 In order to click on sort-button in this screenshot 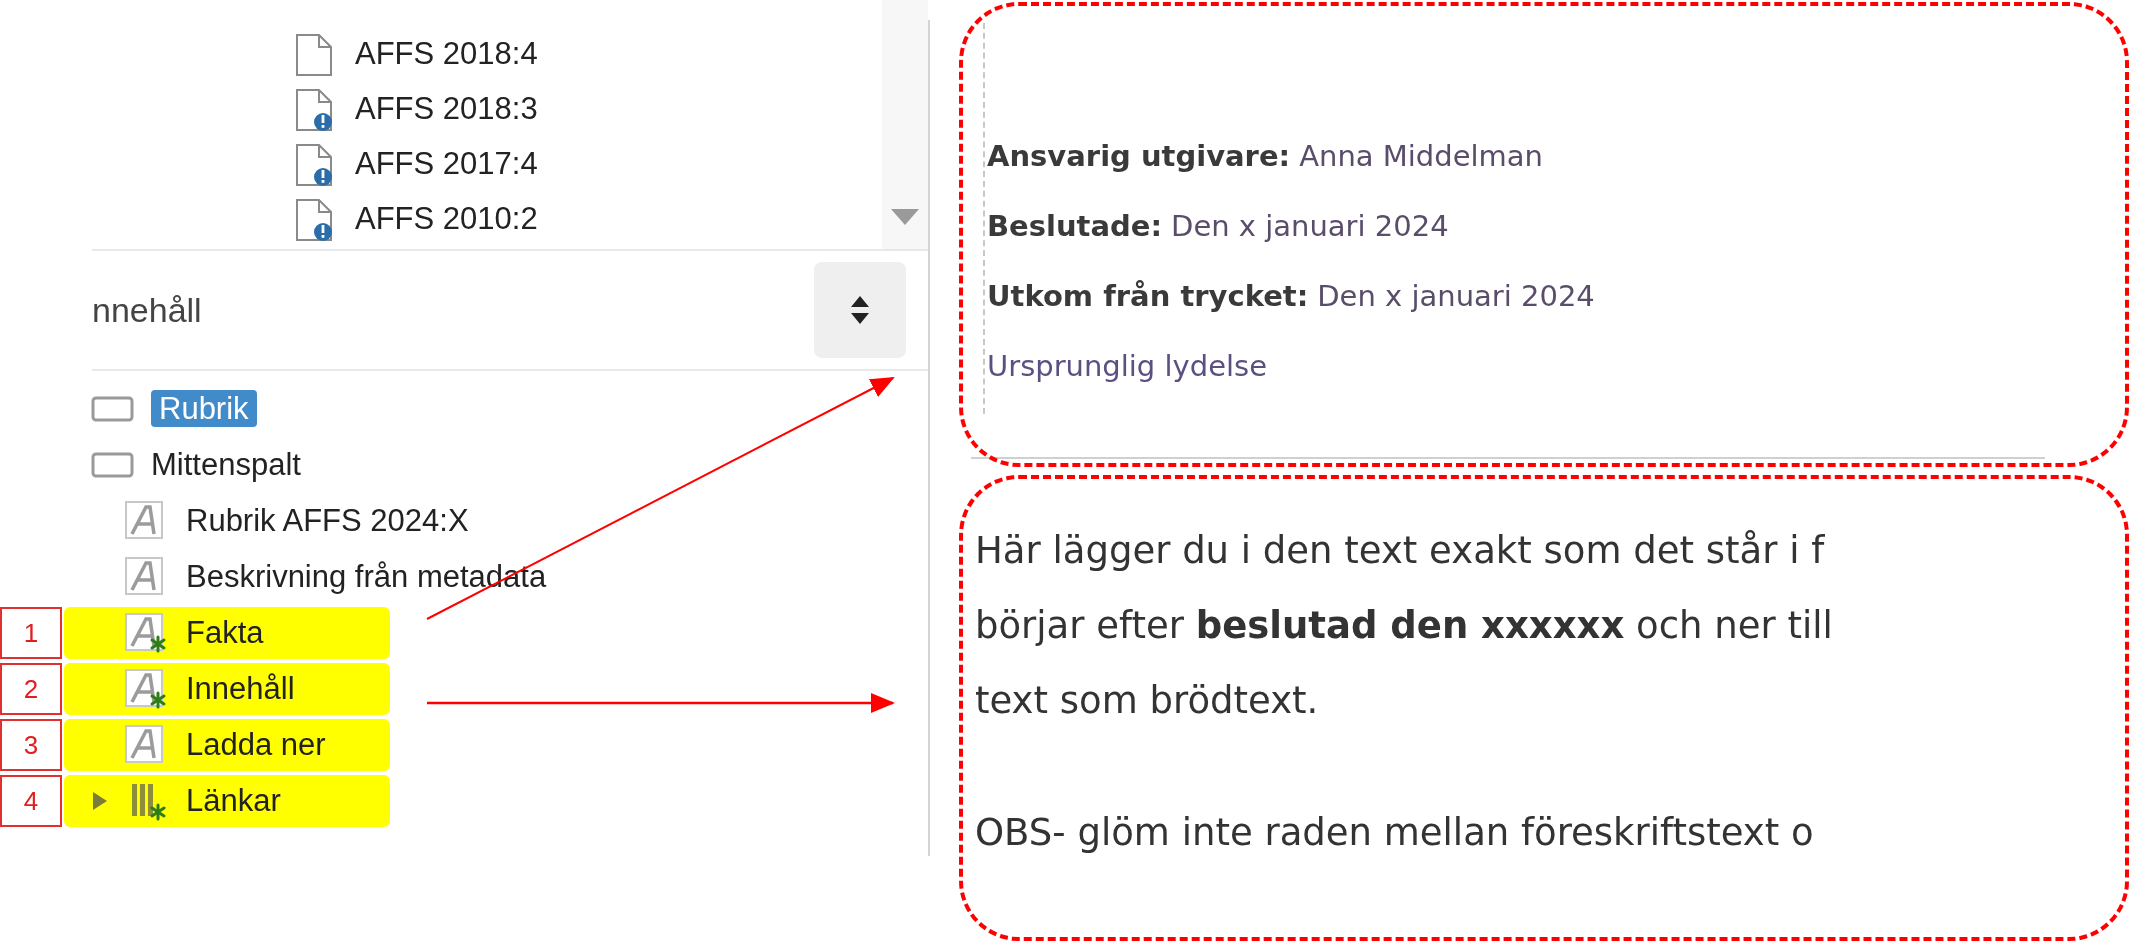, I will do `click(860, 310)`.